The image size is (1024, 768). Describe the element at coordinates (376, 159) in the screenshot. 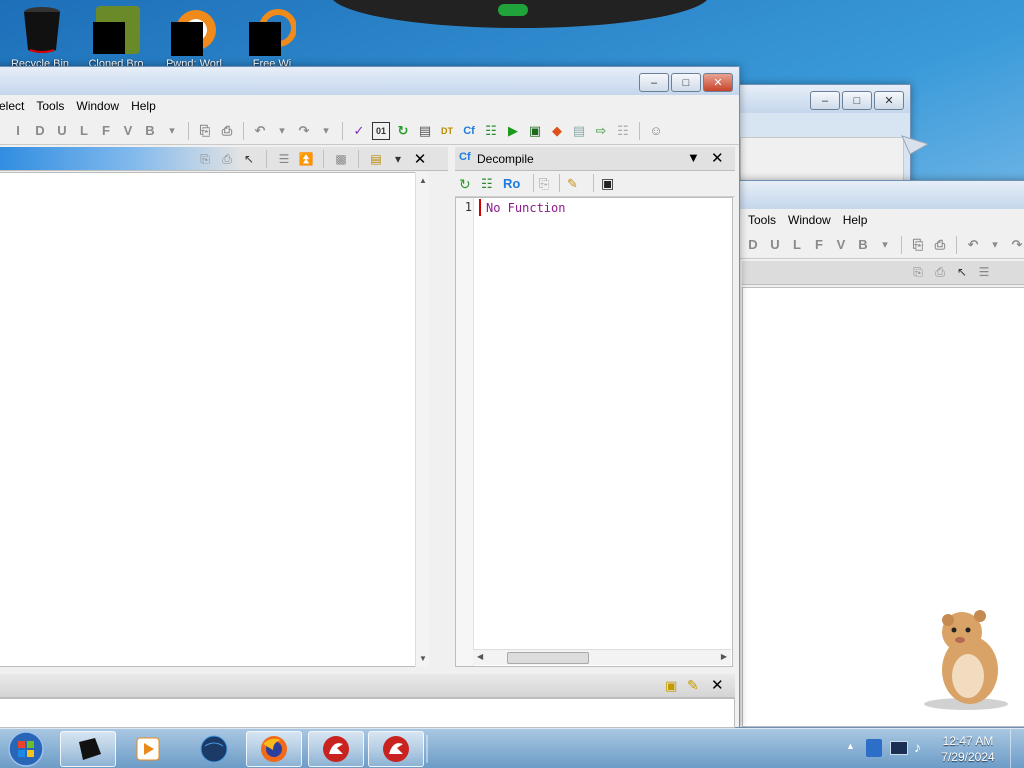

I see `options-icon: ▤` at that location.